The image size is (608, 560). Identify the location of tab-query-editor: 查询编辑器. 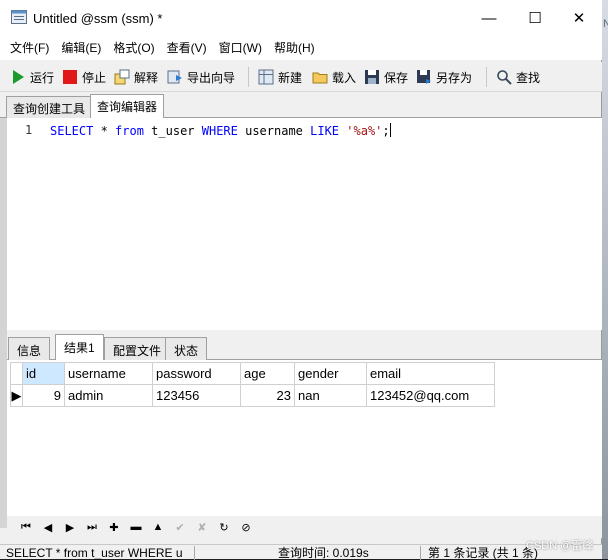
(127, 106).